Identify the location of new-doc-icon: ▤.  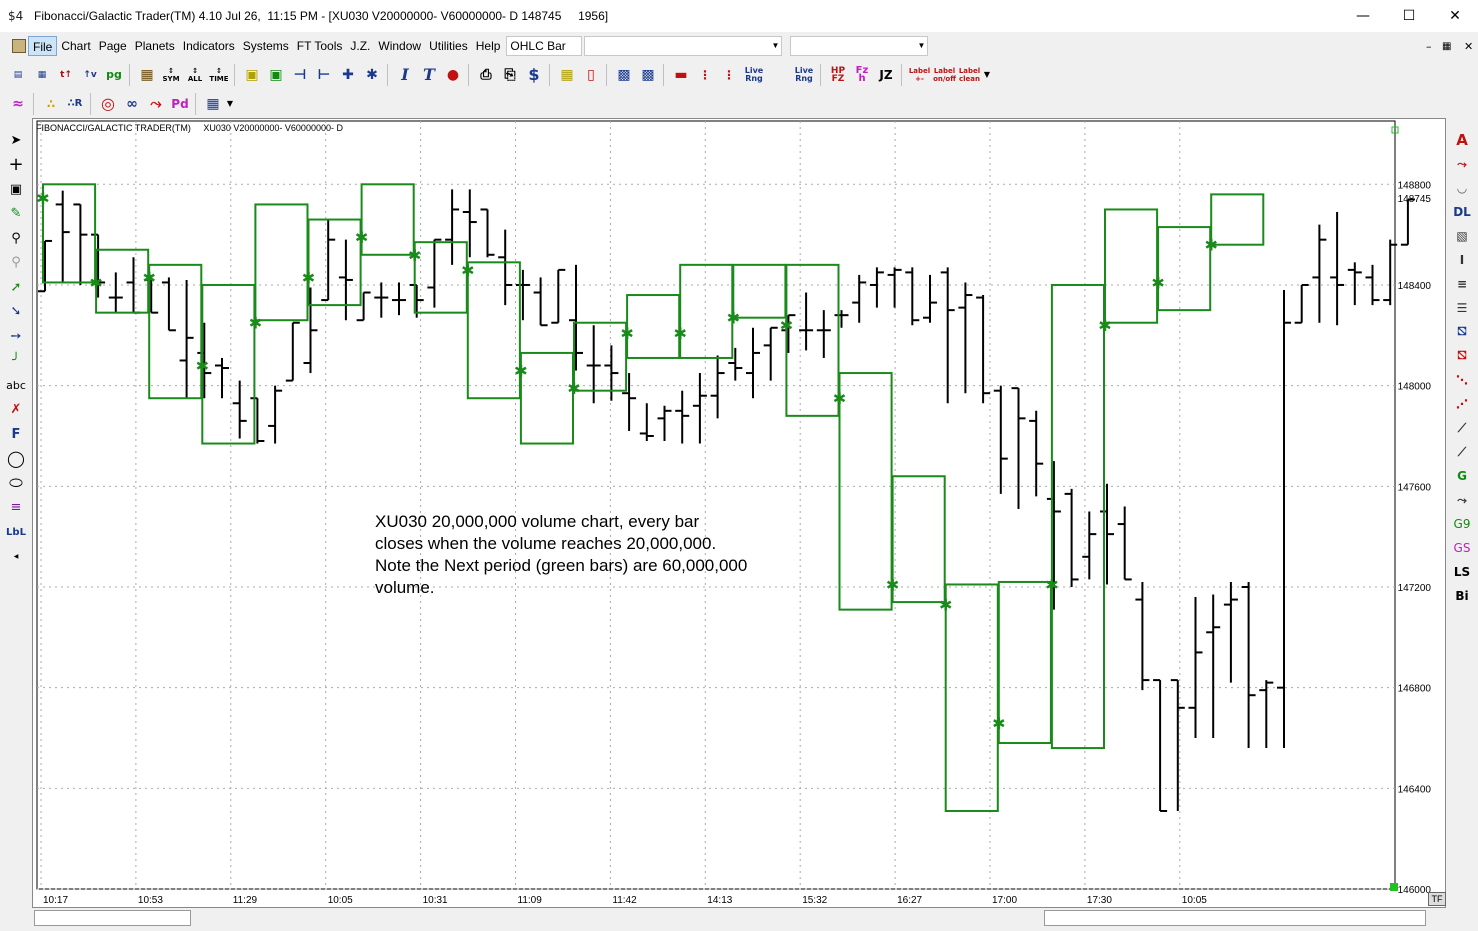
(18, 75).